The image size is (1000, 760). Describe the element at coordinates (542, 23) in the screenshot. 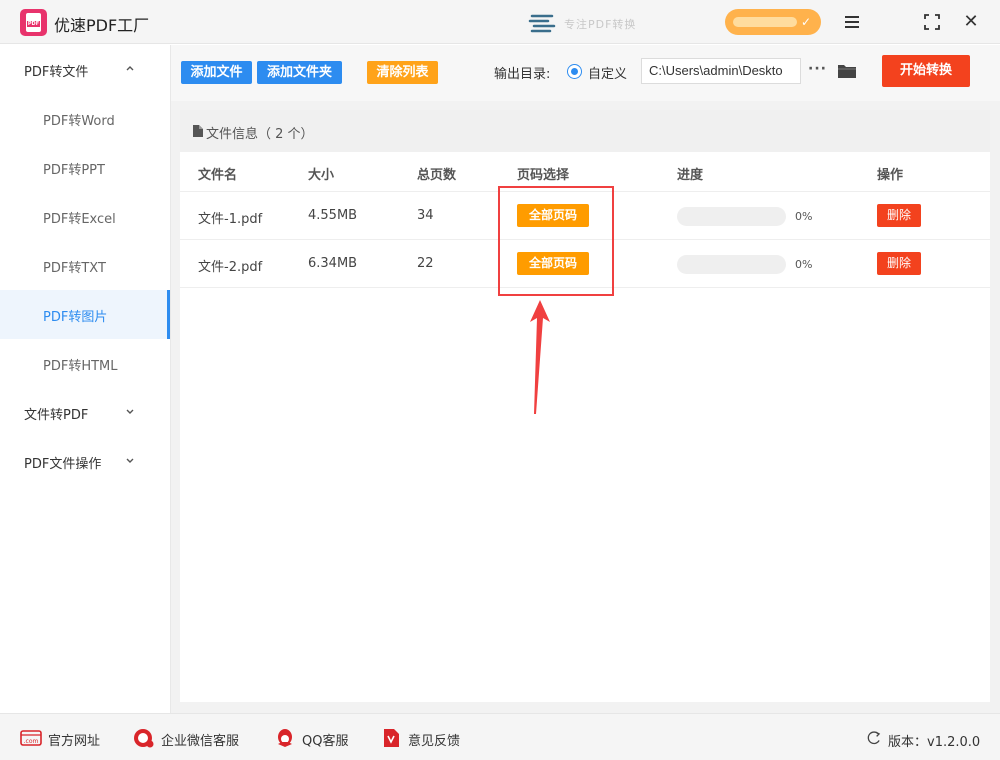

I see `brand-logo-icon` at that location.